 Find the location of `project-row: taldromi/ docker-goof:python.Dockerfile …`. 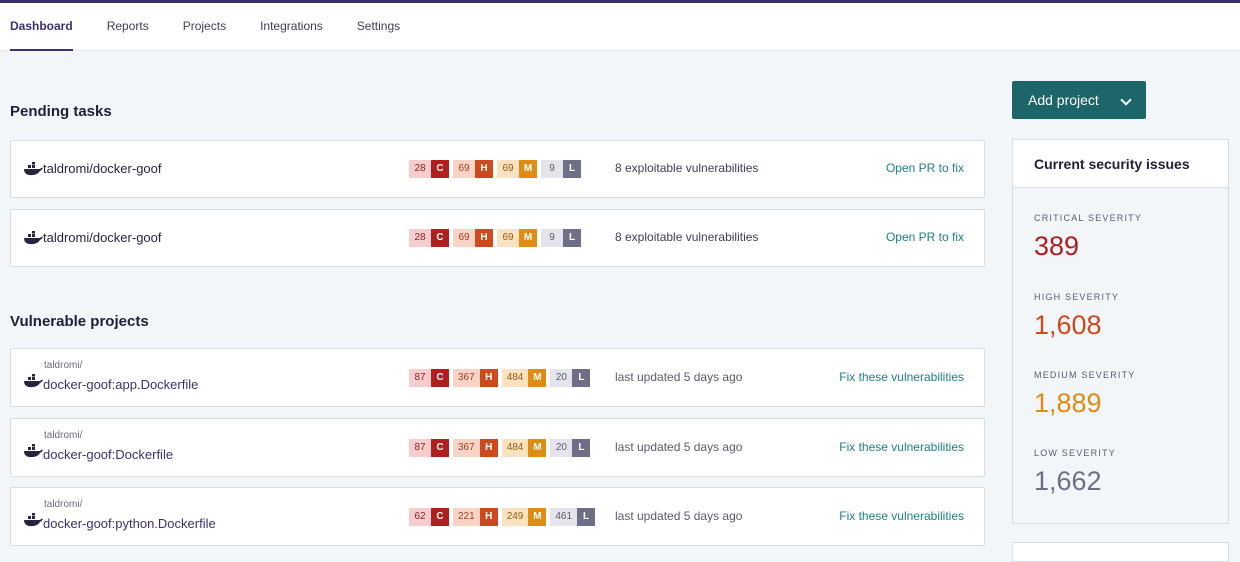

project-row: taldromi/ docker-goof:python.Dockerfile … is located at coordinates (497, 516).